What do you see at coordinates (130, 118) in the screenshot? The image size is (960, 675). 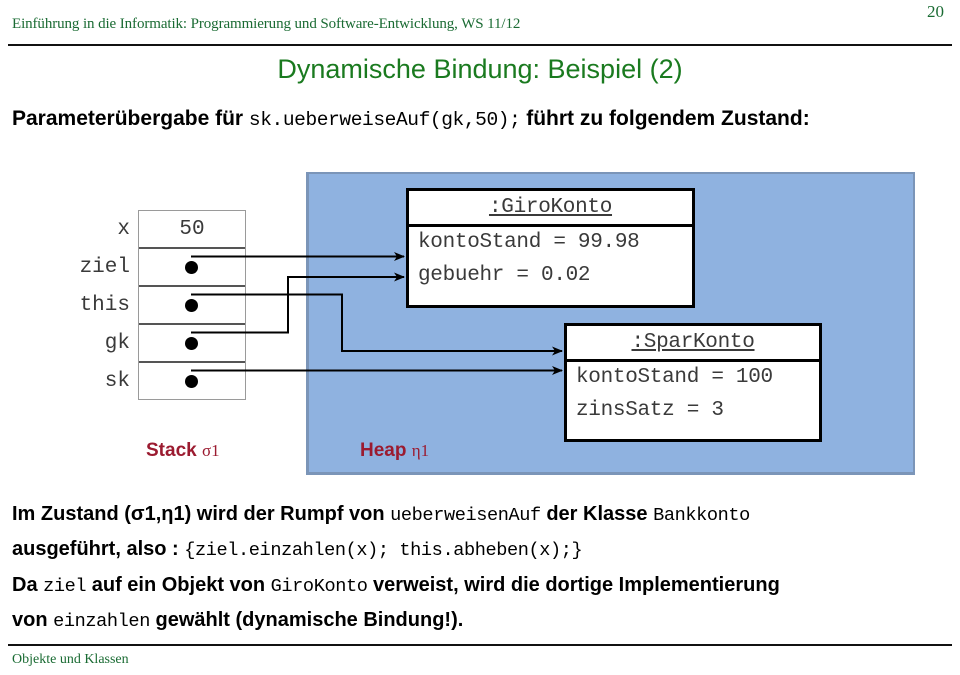 I see `intro-prefix: Parameterübergabe für` at bounding box center [130, 118].